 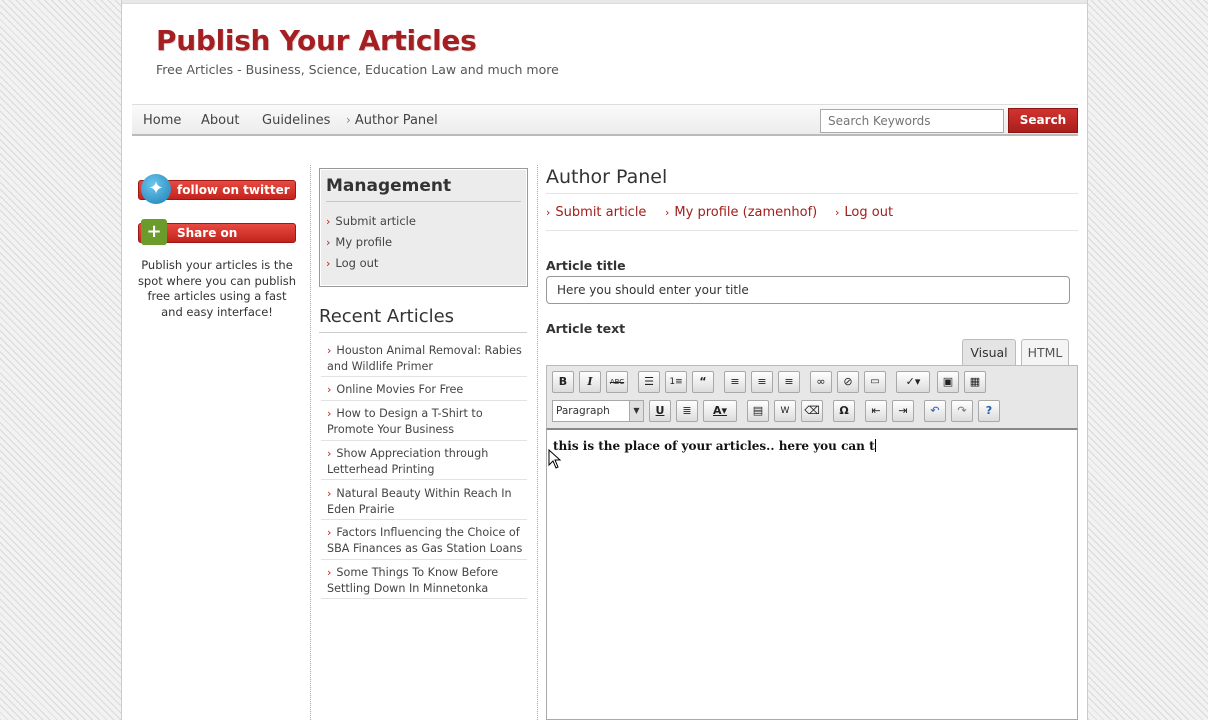 I want to click on top-border, so click(x=604, y=2).